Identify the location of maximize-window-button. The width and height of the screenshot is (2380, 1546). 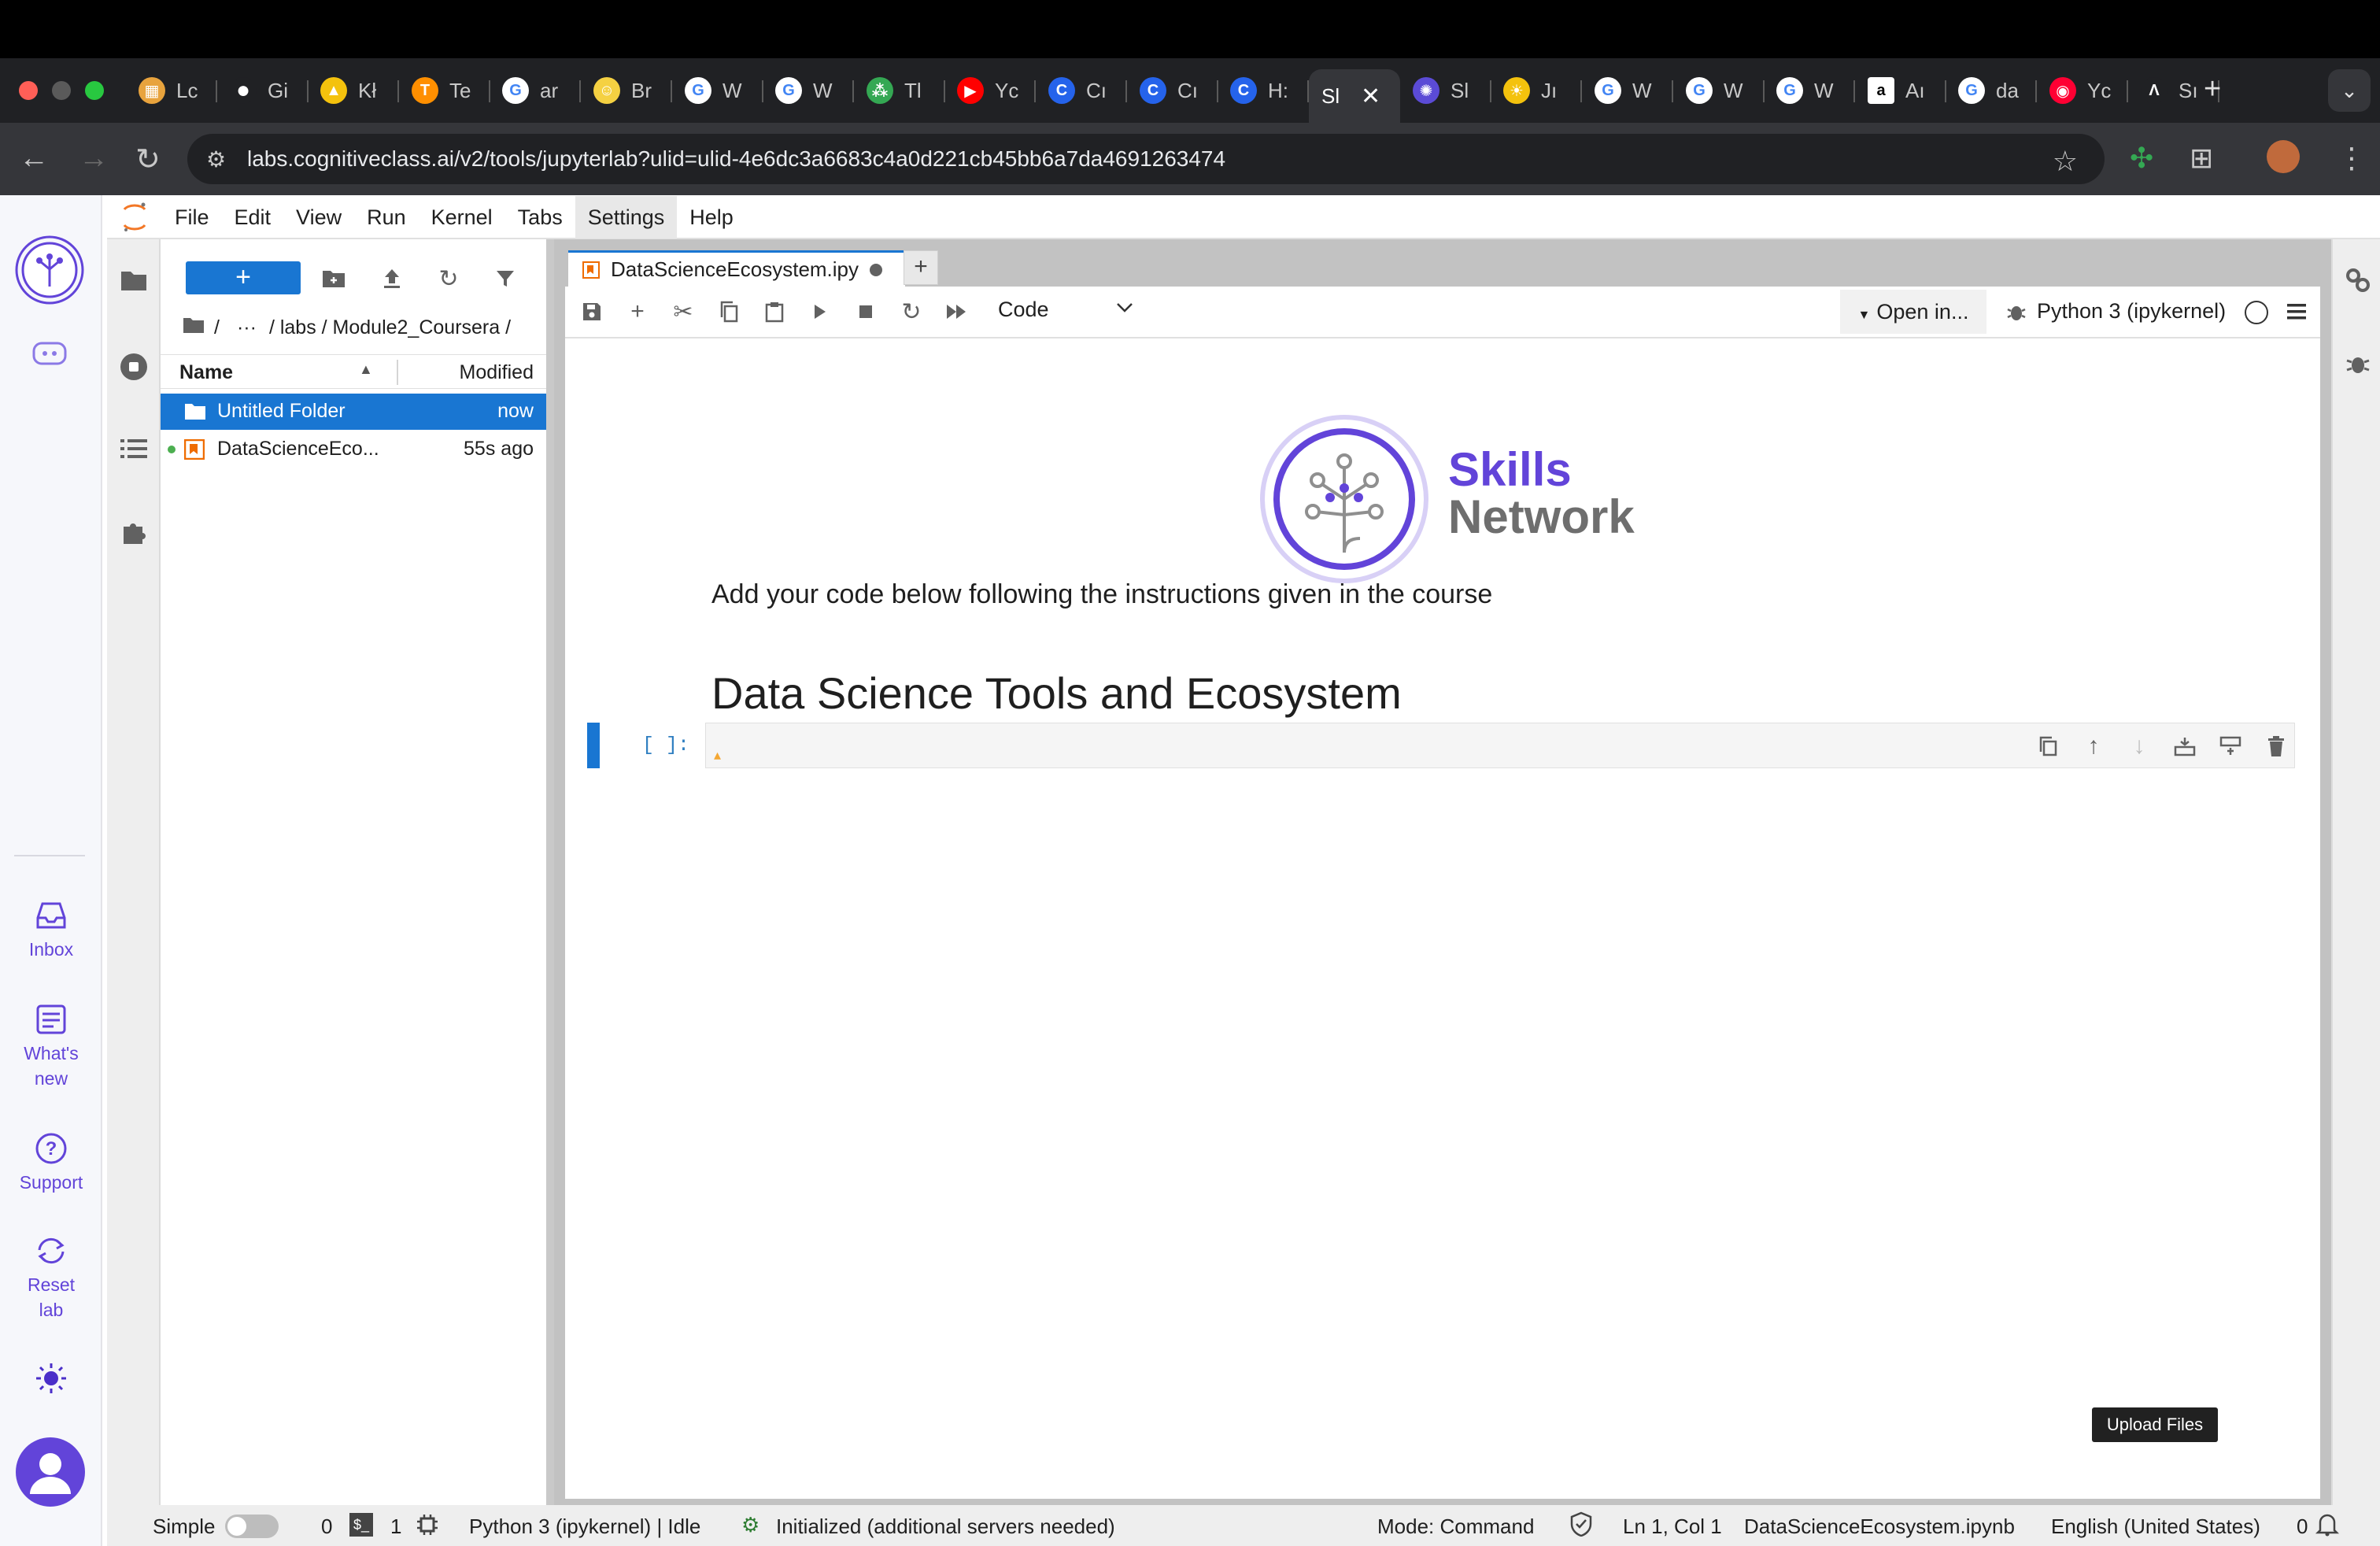
(94, 90).